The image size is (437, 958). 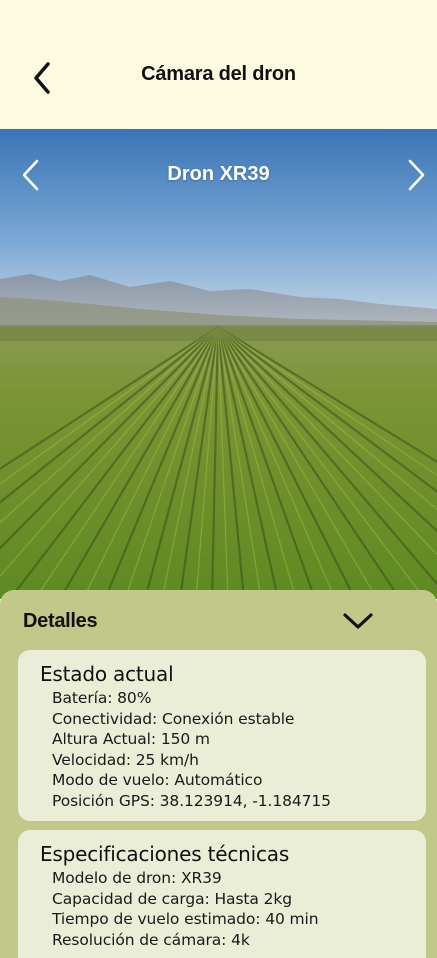 What do you see at coordinates (60, 621) in the screenshot?
I see `details-title: Detalles` at bounding box center [60, 621].